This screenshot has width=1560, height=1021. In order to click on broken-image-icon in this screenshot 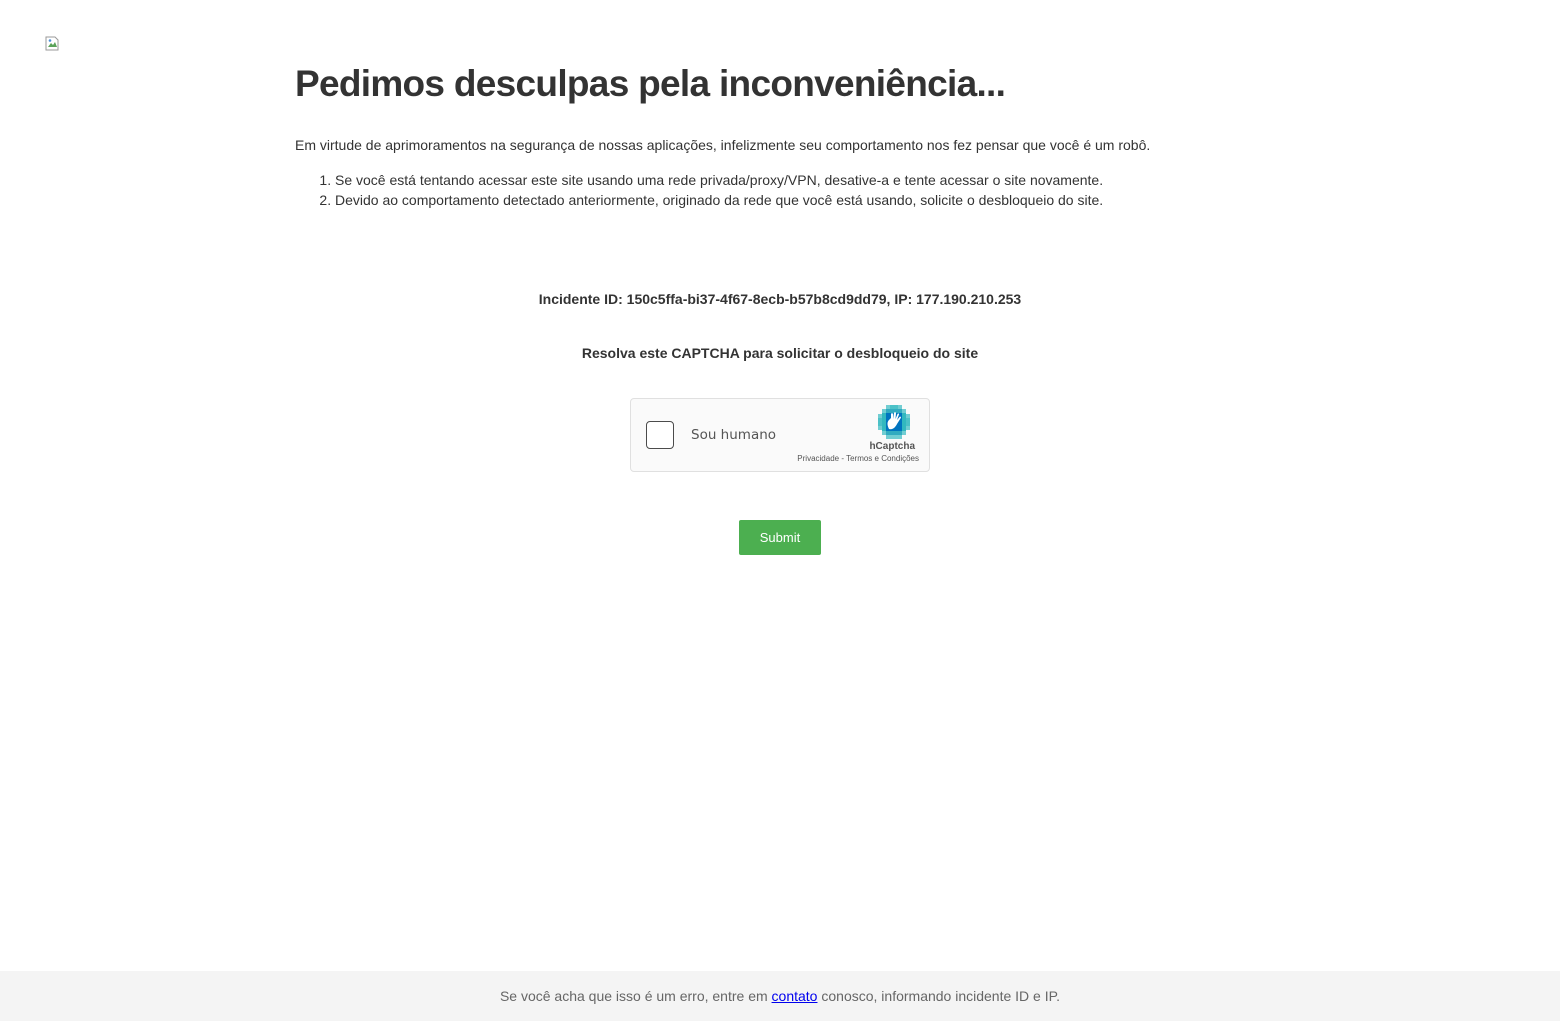, I will do `click(52, 43)`.